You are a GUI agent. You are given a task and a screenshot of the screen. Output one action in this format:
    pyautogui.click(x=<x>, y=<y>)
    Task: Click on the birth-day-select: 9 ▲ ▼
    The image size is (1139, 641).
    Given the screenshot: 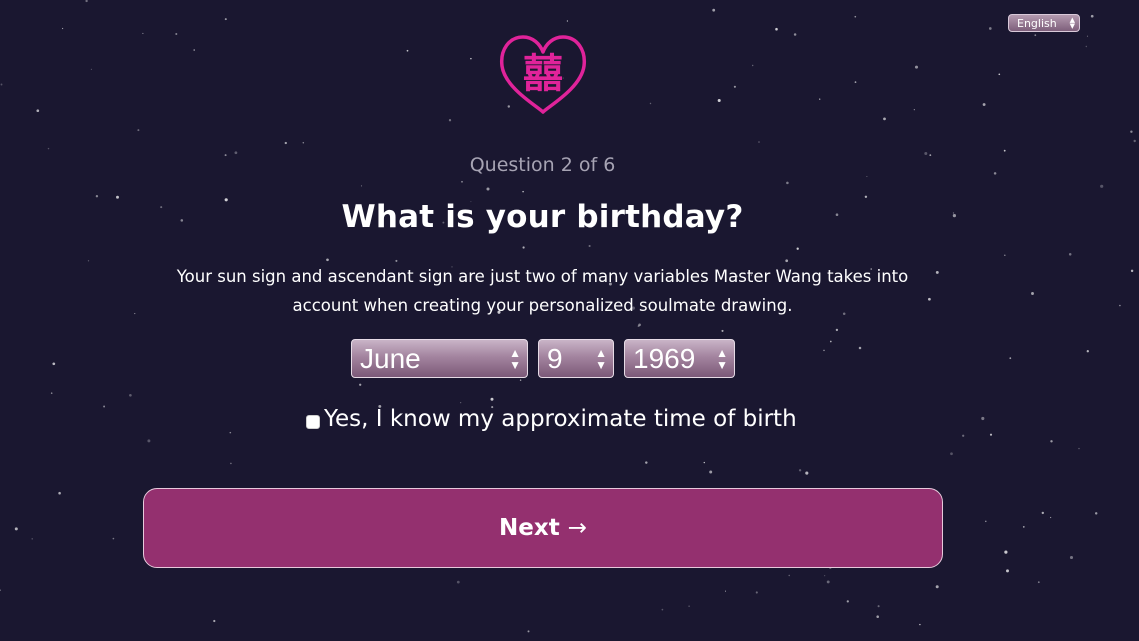 What is the action you would take?
    pyautogui.click(x=576, y=358)
    